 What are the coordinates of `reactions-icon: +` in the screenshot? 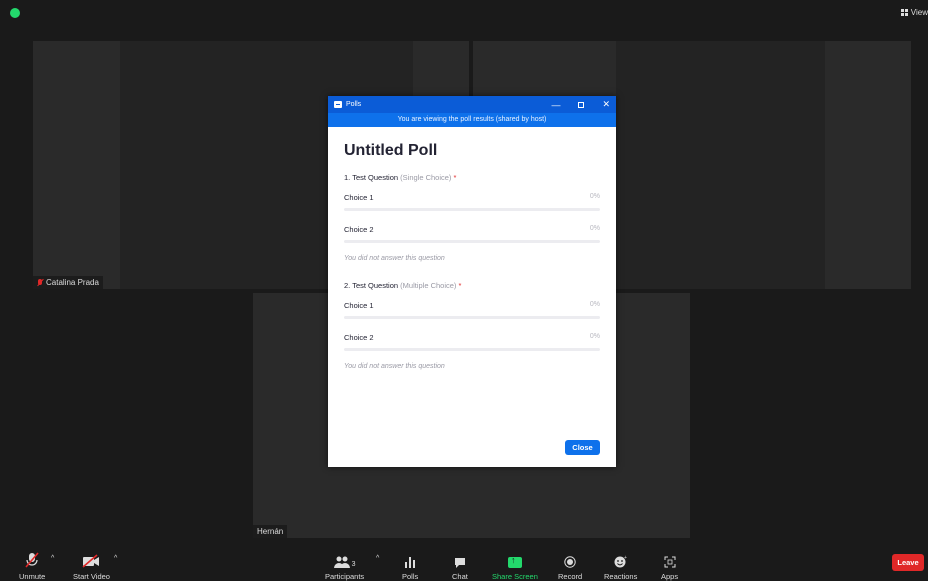 It's located at (621, 559).